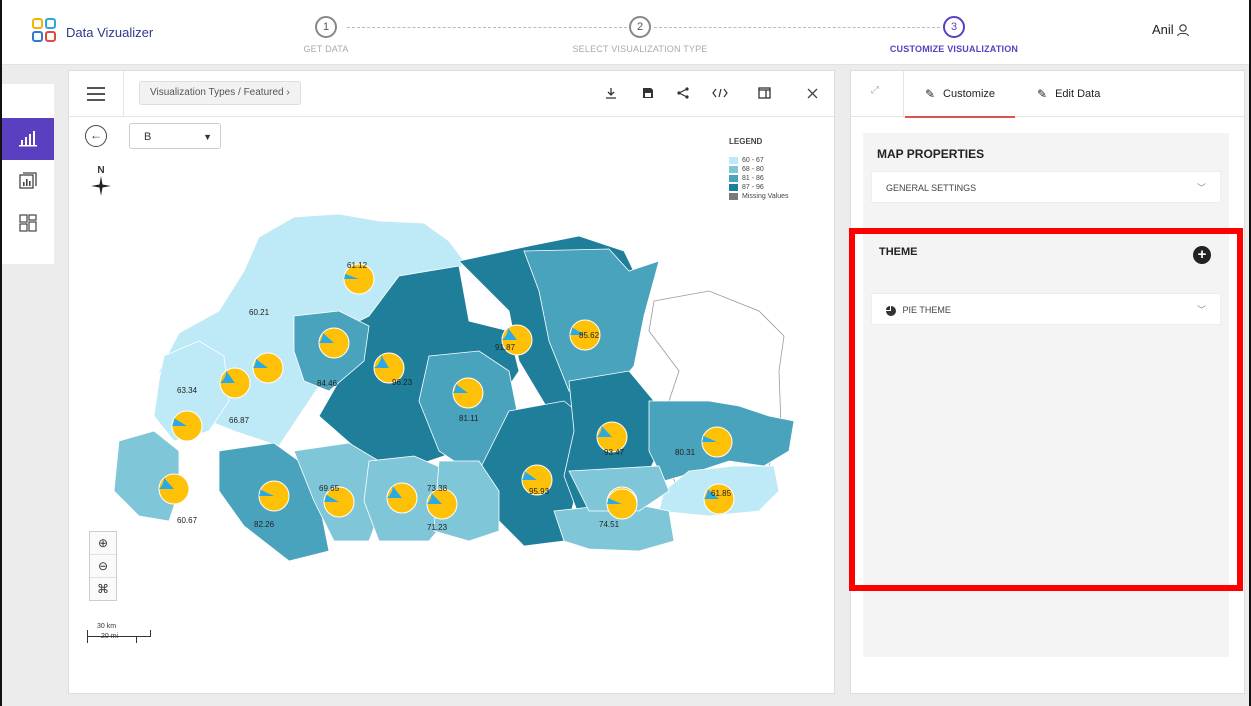  I want to click on user-icon, so click(1182, 29).